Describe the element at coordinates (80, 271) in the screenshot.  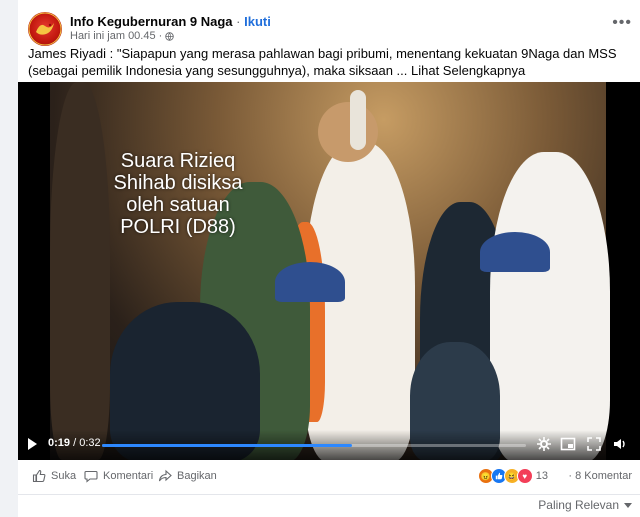
I see `figure-left-edge` at that location.